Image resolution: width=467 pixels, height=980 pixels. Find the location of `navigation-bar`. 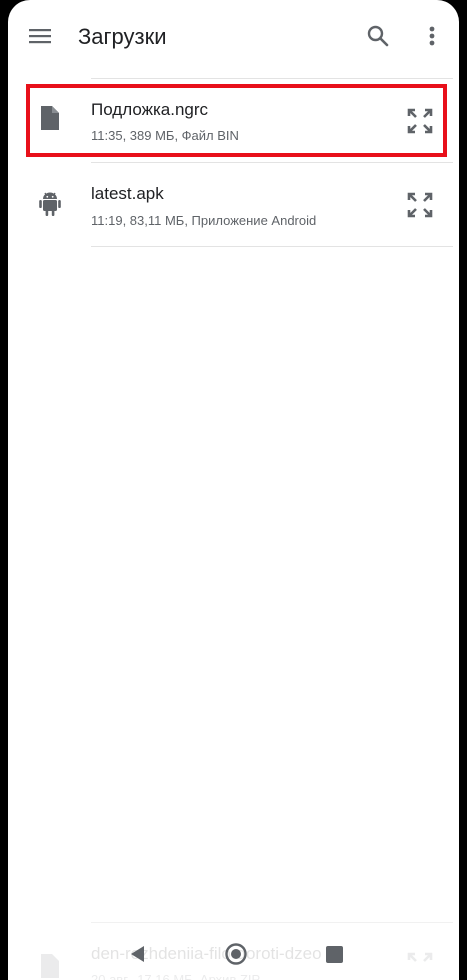

navigation-bar is located at coordinates (233, 955).